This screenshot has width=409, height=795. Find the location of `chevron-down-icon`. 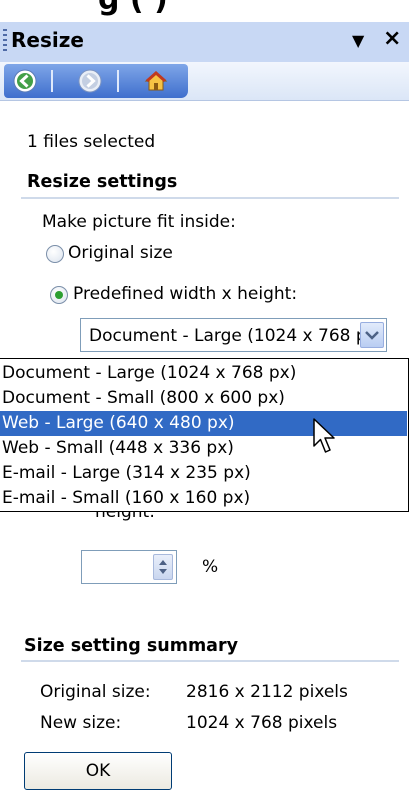

chevron-down-icon is located at coordinates (372, 335).